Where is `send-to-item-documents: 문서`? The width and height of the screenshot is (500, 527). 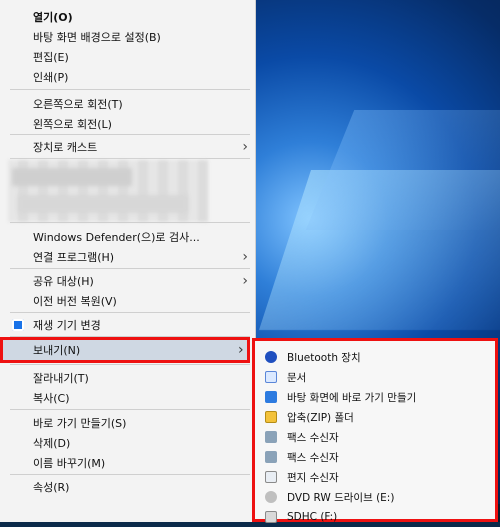 send-to-item-documents: 문서 is located at coordinates (375, 377).